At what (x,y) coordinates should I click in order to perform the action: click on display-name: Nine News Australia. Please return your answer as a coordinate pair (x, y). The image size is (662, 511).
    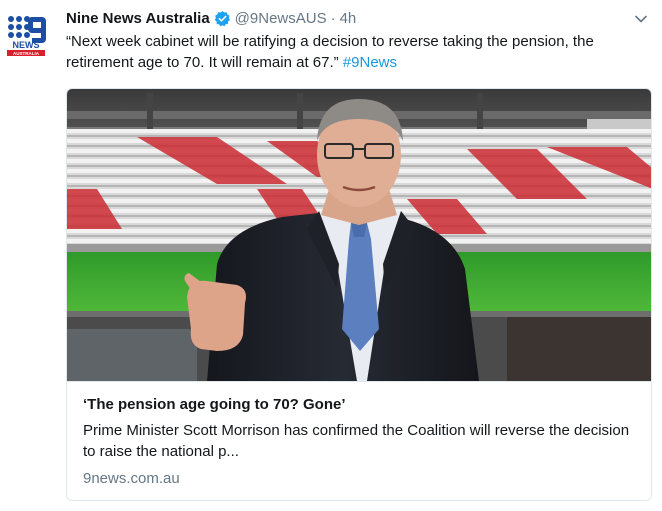
    Looking at the image, I should click on (138, 18).